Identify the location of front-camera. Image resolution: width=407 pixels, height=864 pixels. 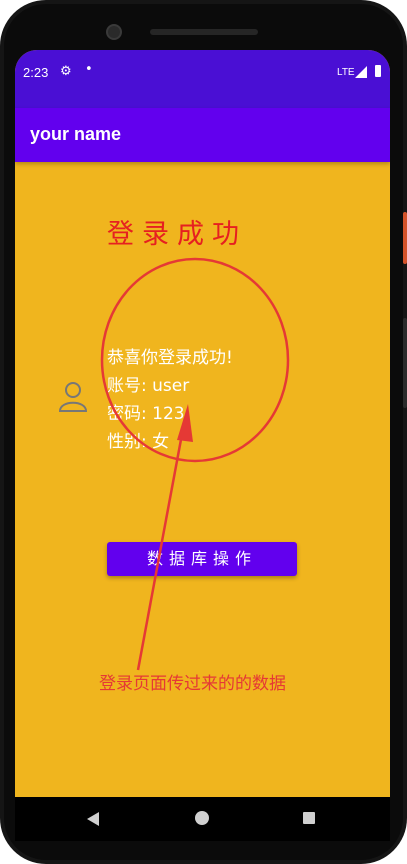
(114, 32).